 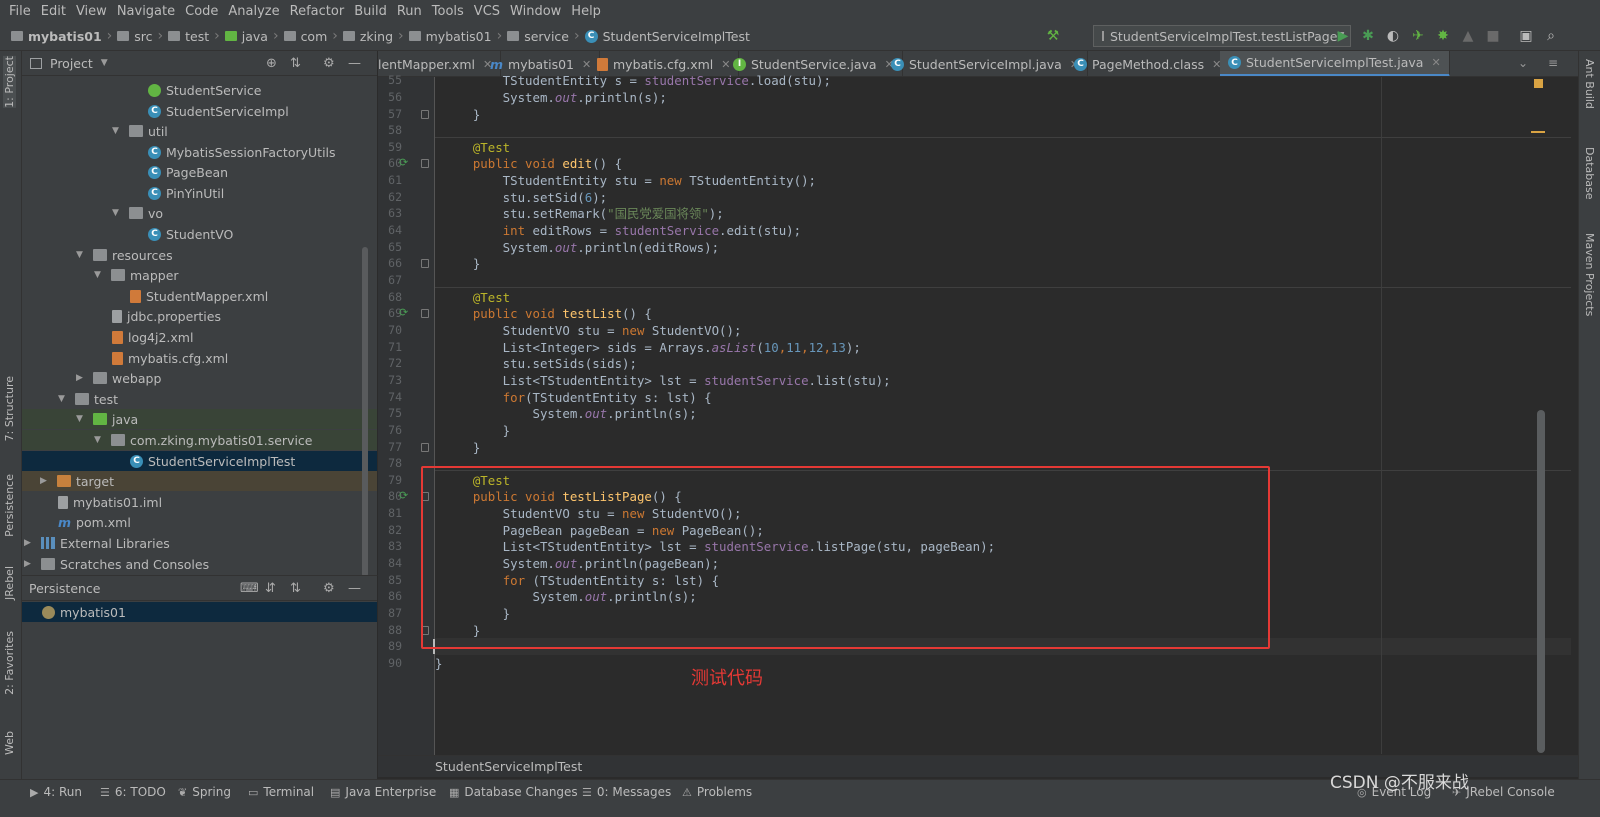 I want to click on tool-tab-spring: ❦ Spring, so click(x=204, y=792).